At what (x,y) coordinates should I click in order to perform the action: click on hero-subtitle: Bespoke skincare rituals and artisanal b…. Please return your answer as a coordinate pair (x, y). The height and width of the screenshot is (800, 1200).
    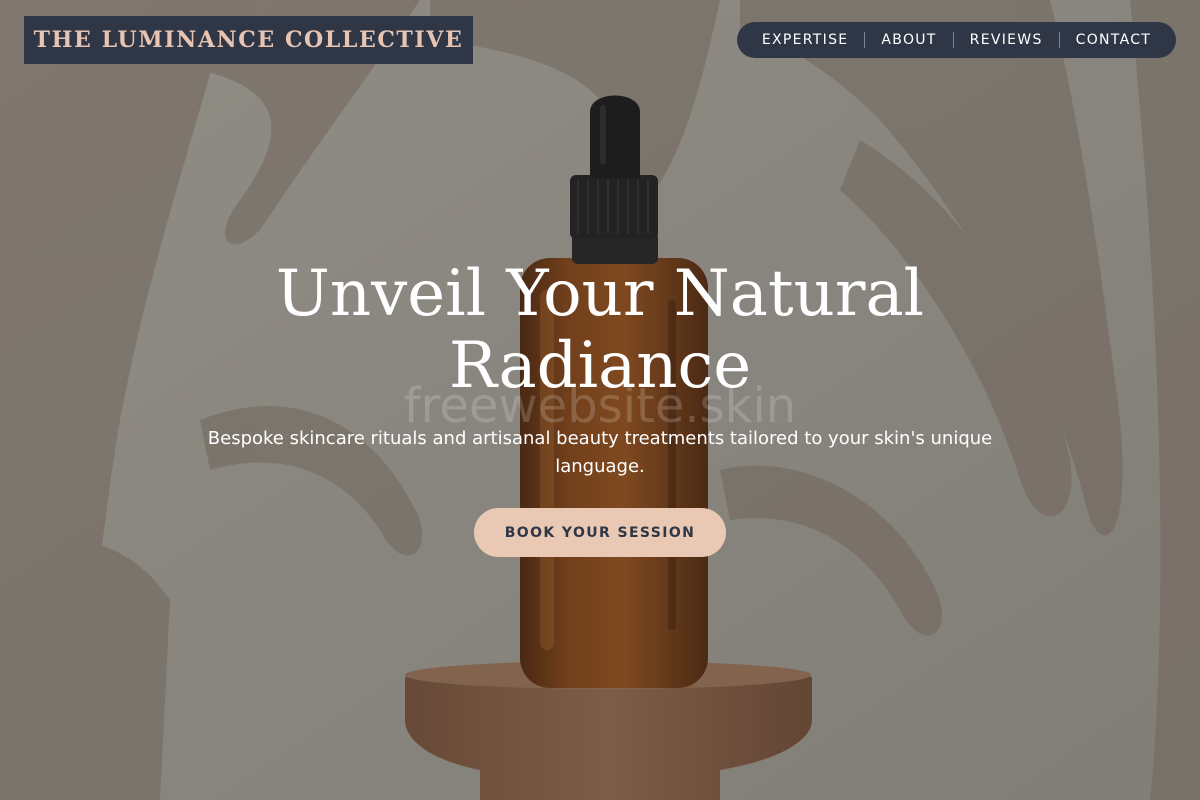
    Looking at the image, I should click on (600, 452).